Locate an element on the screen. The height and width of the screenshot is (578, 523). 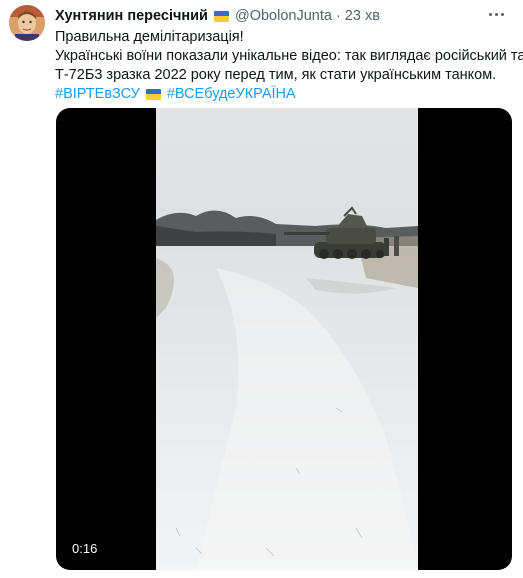
tweet-line: Правильна демілітаризація! is located at coordinates (149, 37).